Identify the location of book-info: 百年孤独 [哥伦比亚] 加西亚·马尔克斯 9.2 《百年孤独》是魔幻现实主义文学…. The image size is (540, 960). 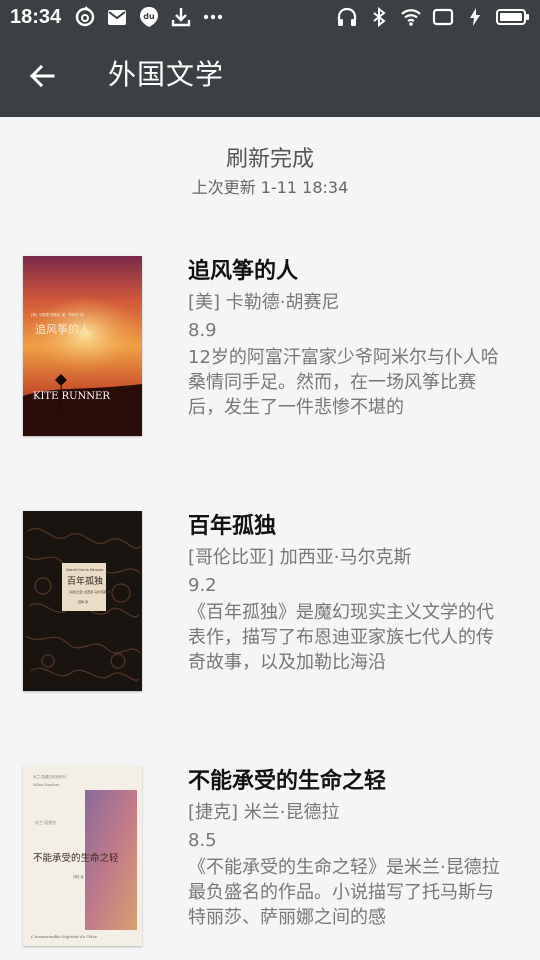
(349, 593).